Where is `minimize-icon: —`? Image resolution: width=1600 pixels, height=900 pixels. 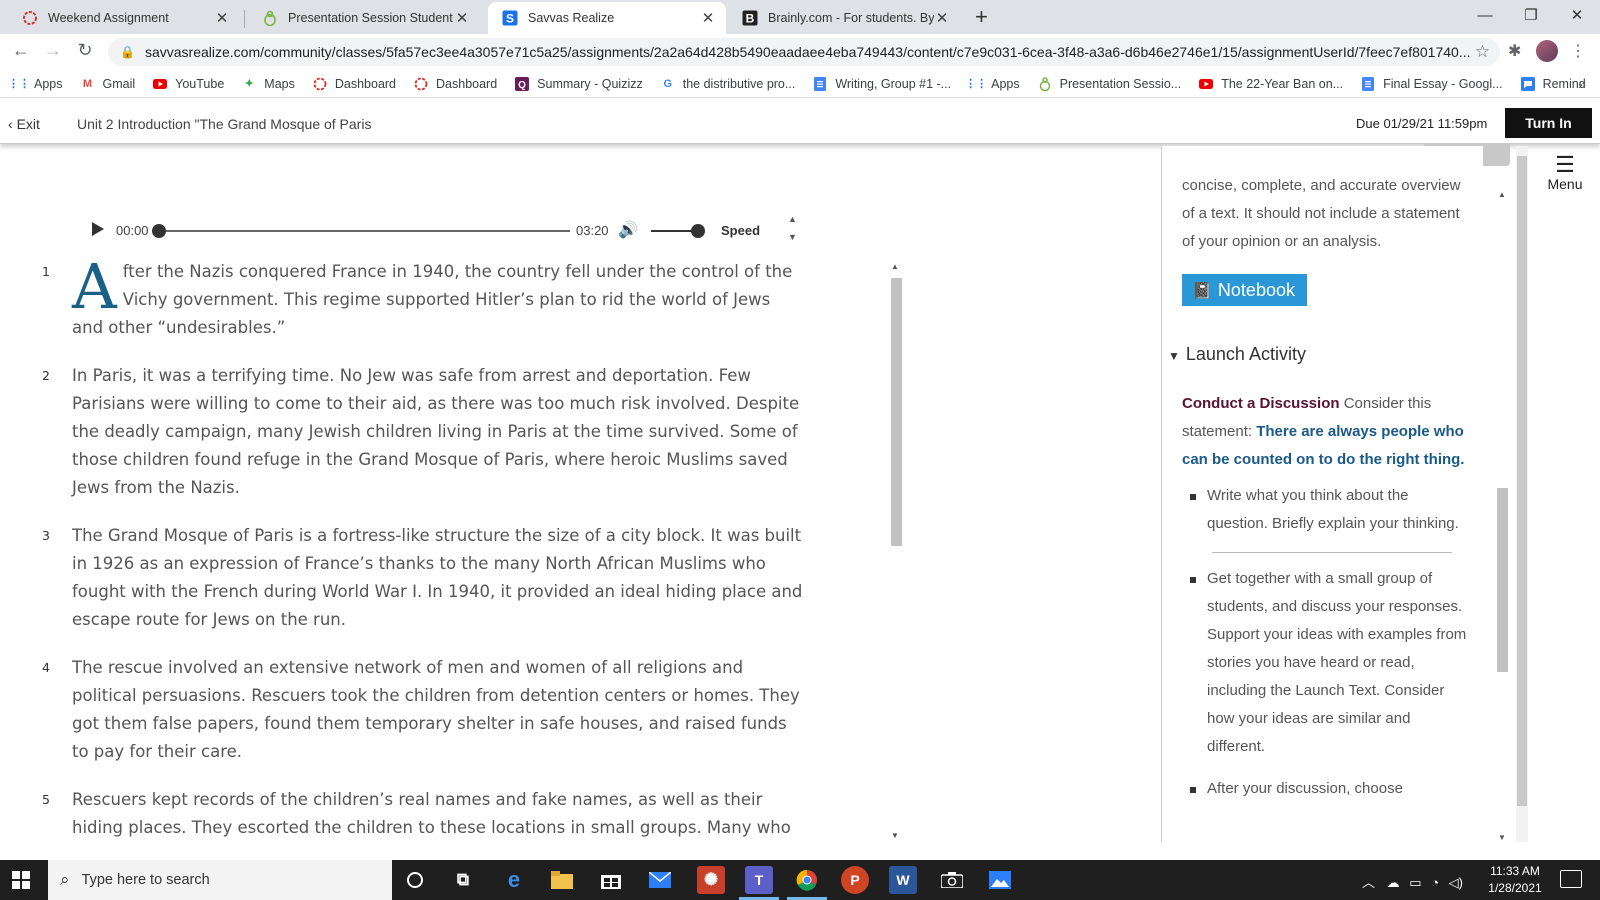 minimize-icon: — is located at coordinates (1485, 16).